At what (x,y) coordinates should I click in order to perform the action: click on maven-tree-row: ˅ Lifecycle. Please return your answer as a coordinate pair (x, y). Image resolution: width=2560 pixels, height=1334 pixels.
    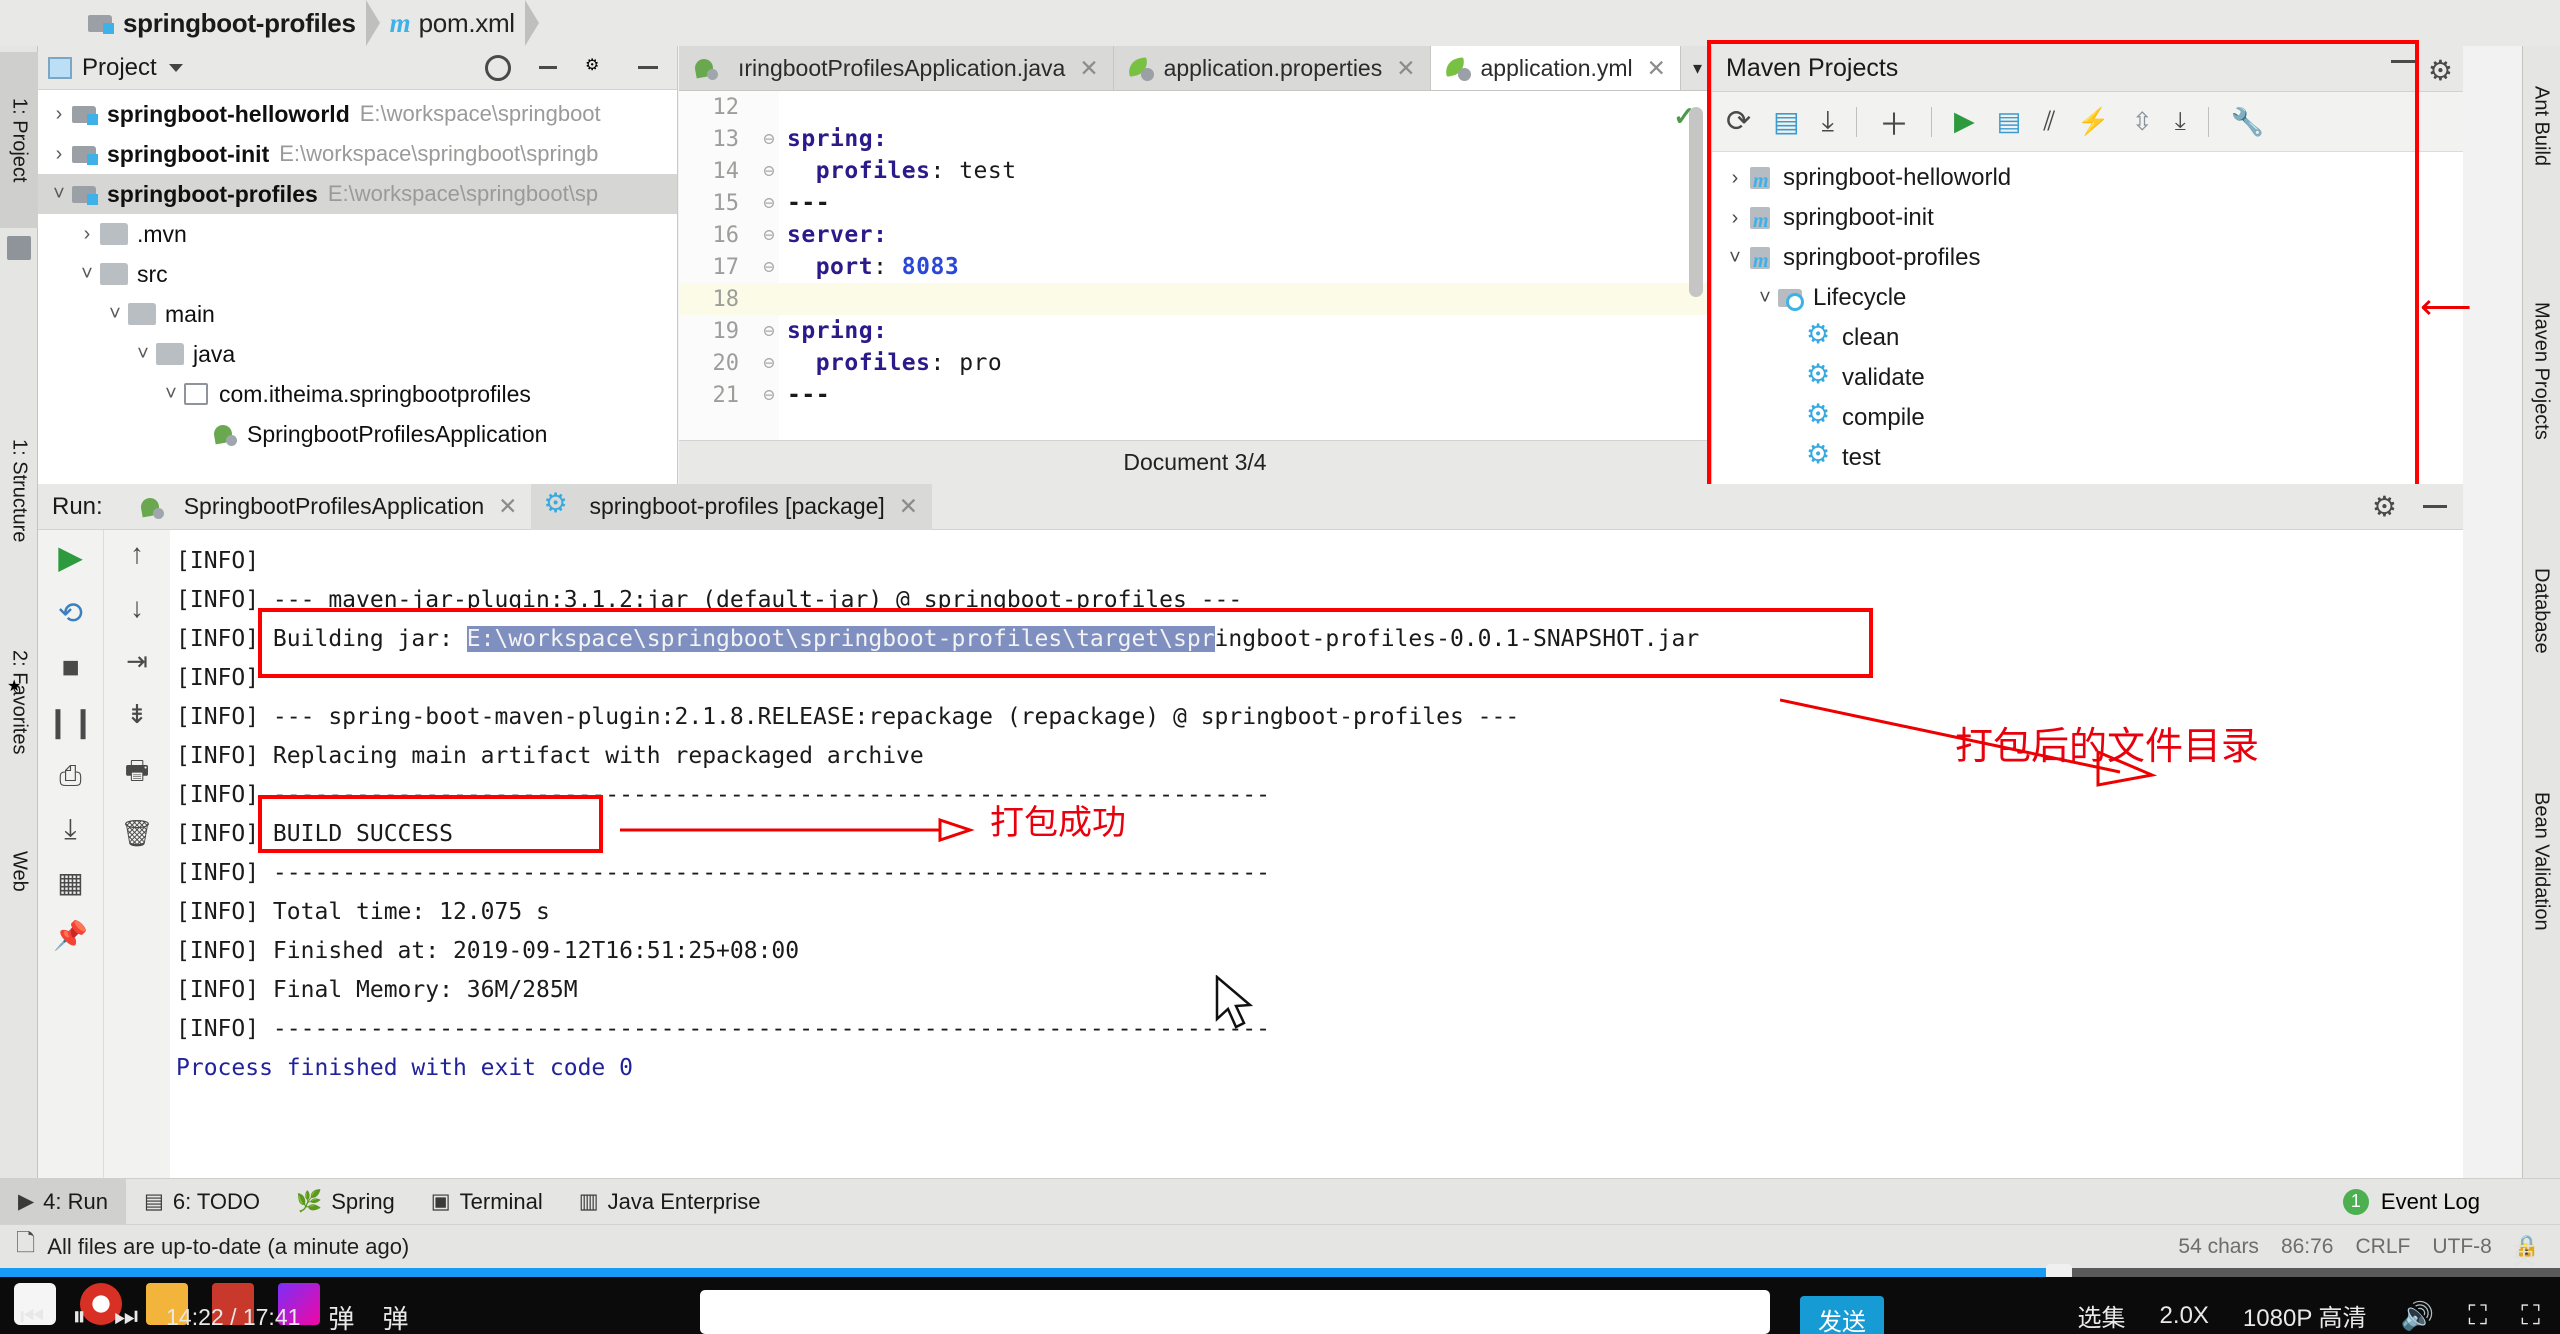
    Looking at the image, I should click on (2087, 298).